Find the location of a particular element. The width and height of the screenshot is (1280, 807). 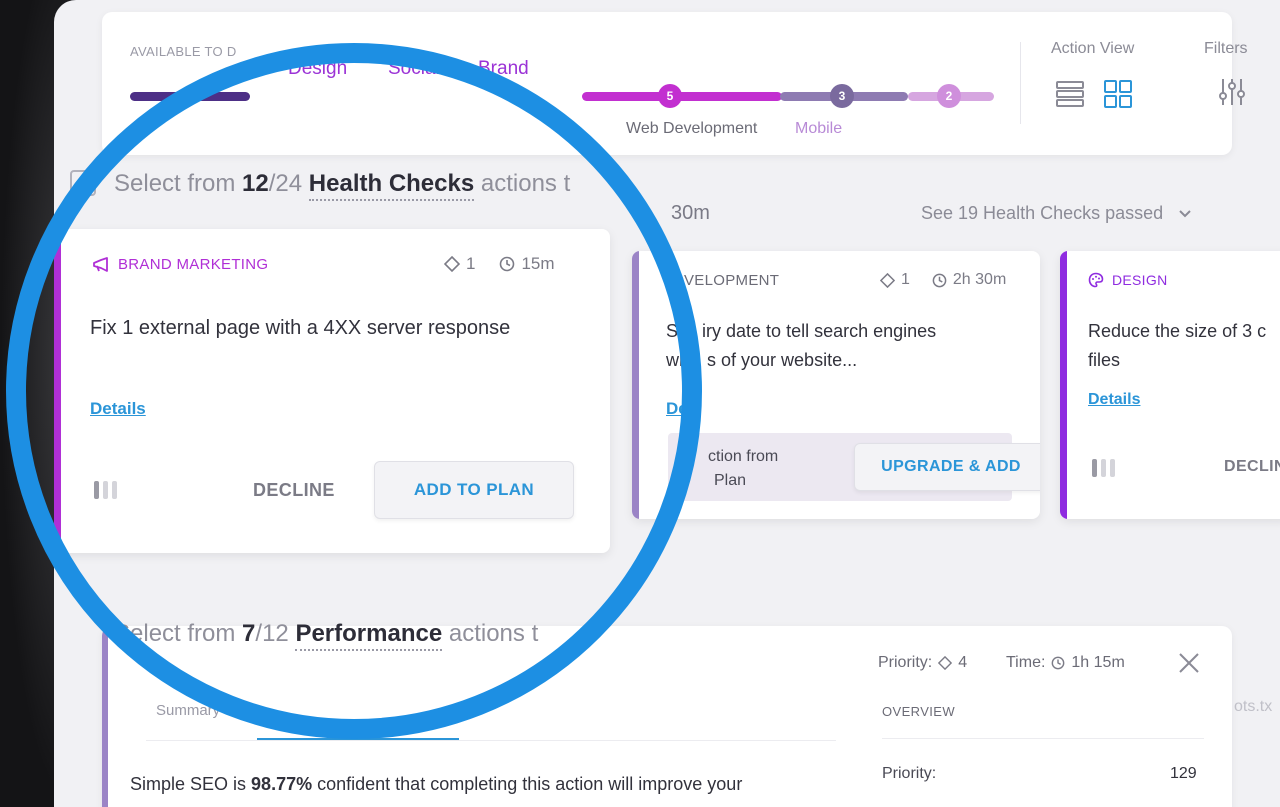

panel-accent-bar is located at coordinates (105, 716).